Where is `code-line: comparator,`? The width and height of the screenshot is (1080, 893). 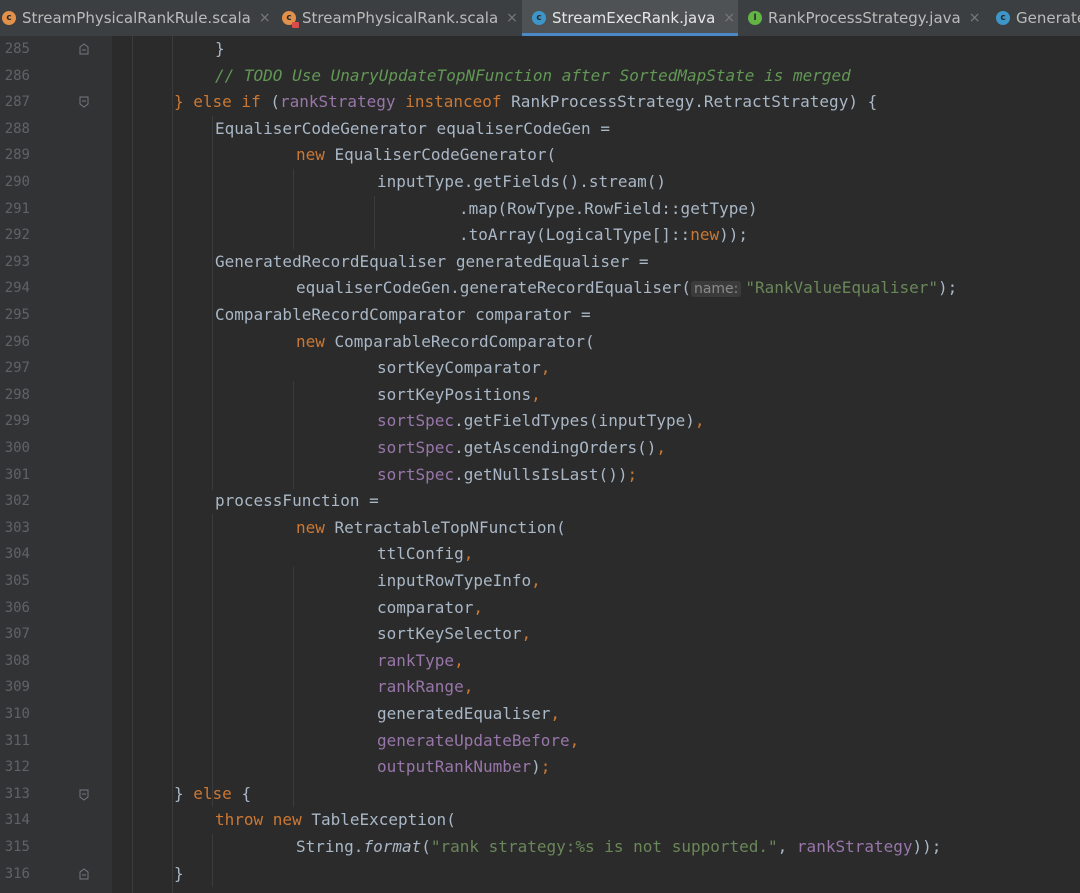 code-line: comparator, is located at coordinates (430, 607).